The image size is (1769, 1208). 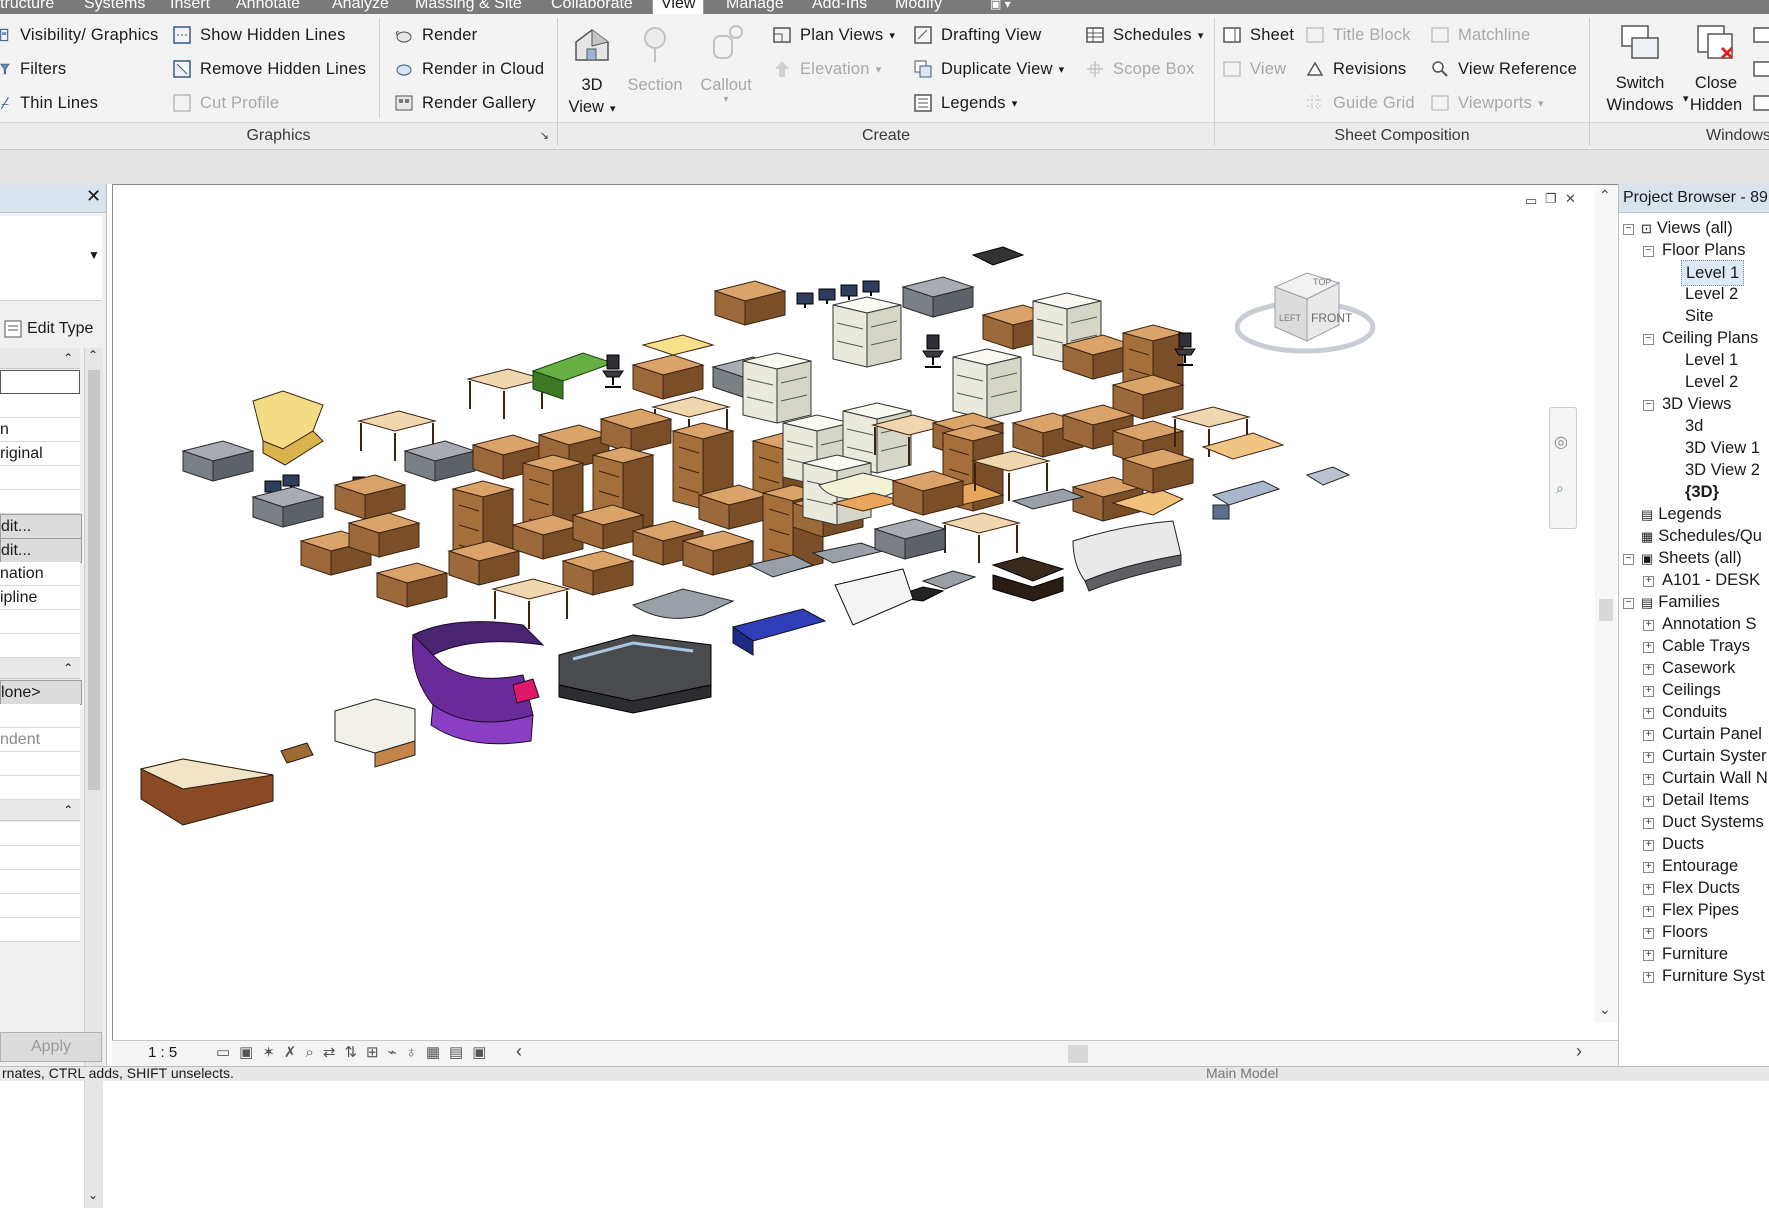 I want to click on tab-insert: Insert, so click(x=190, y=6).